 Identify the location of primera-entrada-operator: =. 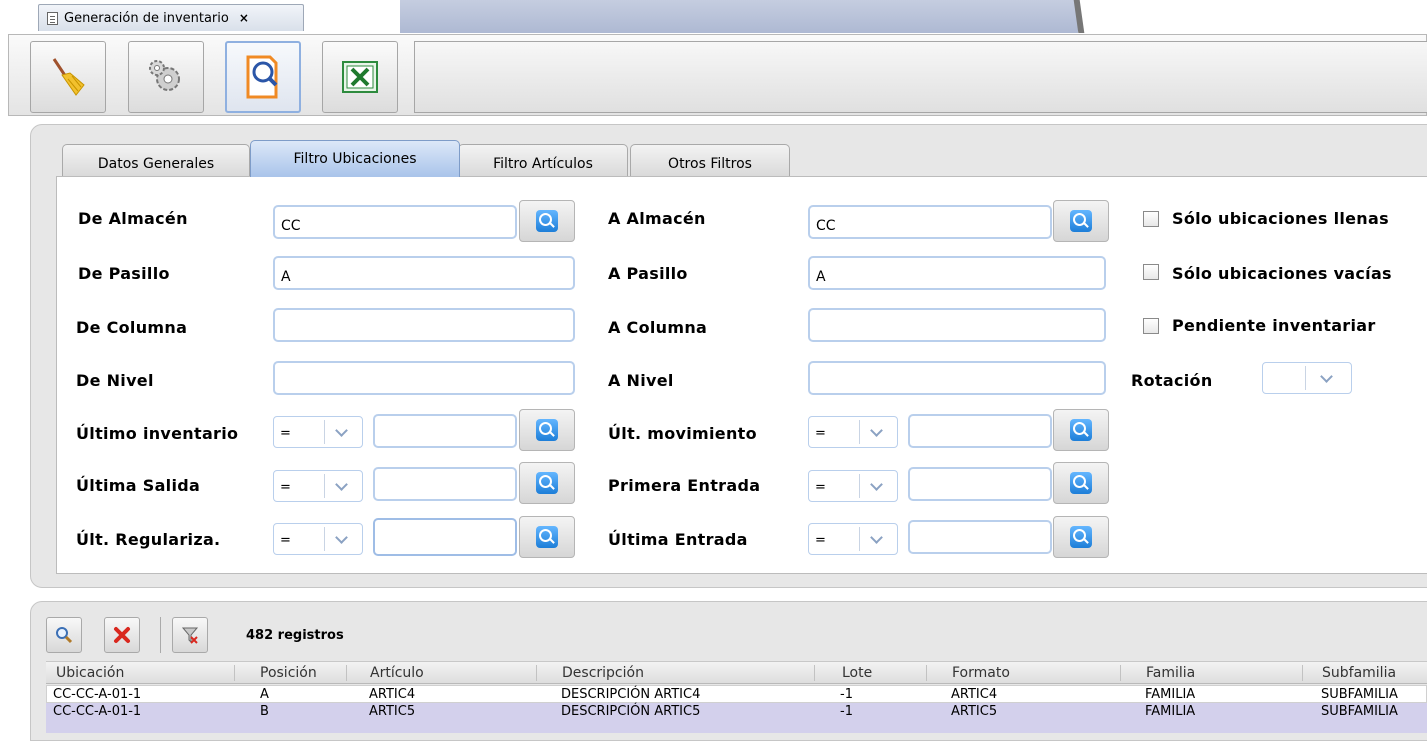
(853, 486).